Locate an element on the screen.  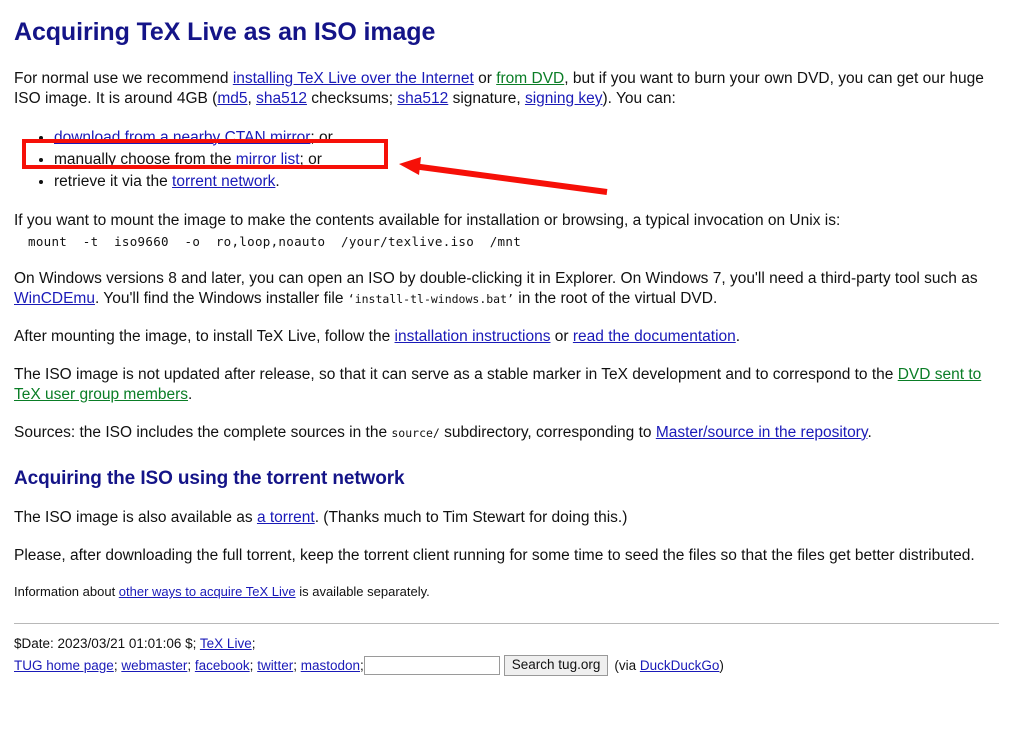
intro-text-1: For normal use we recommend is located at coordinates (123, 78).